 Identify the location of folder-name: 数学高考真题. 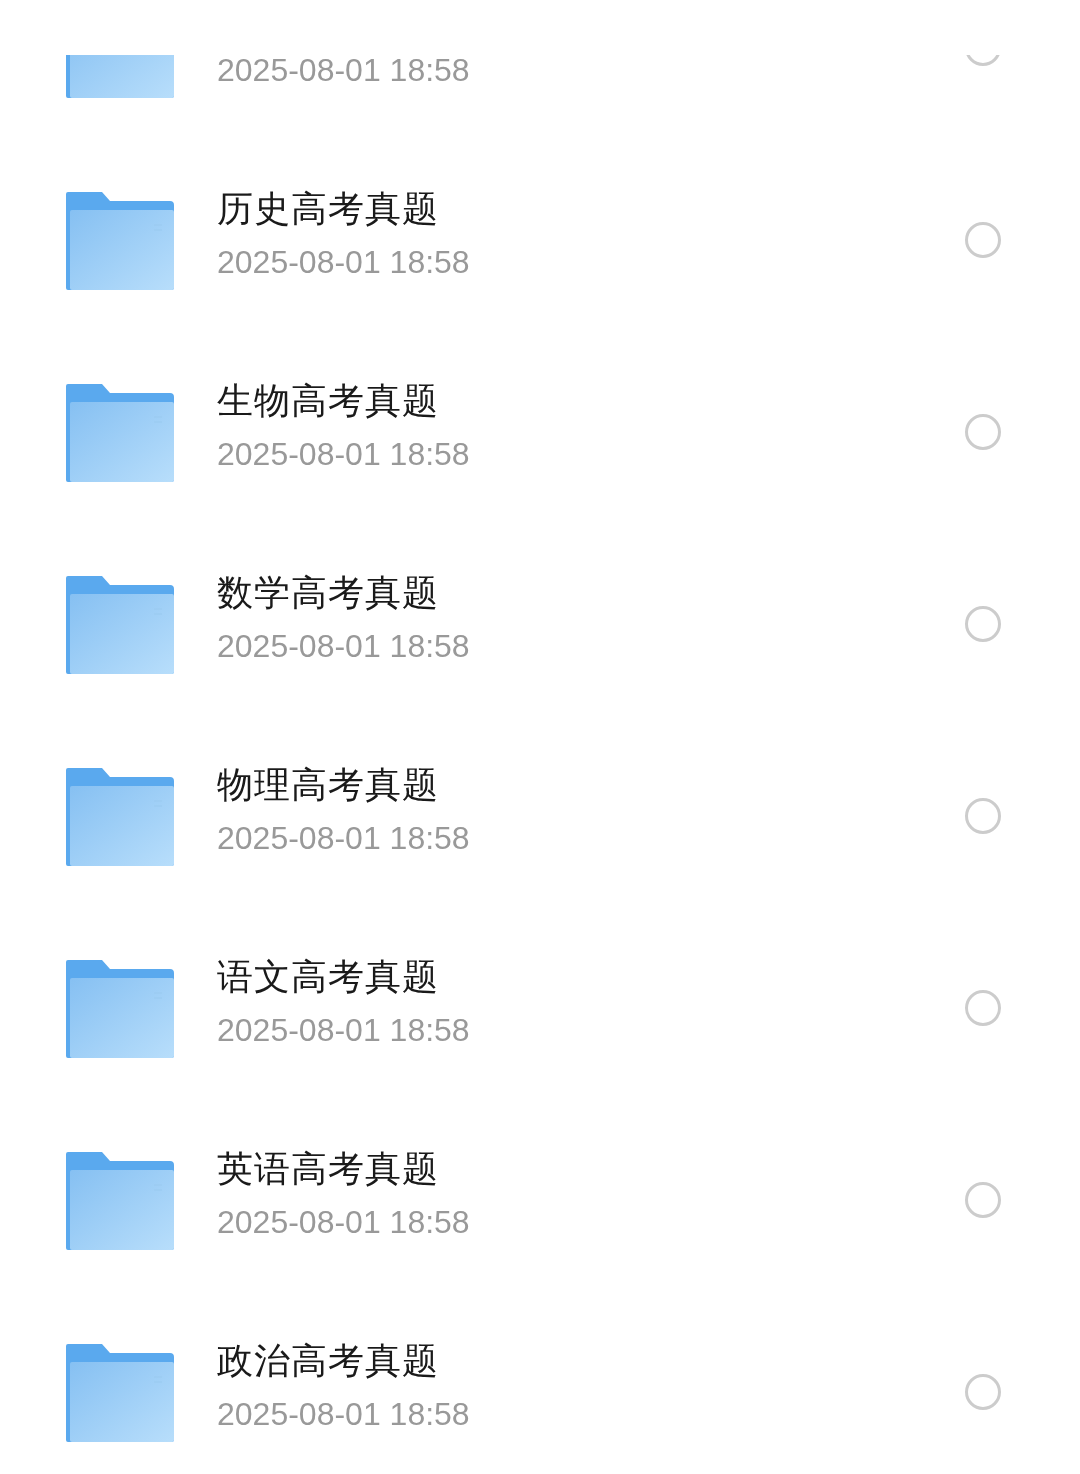
(328, 593).